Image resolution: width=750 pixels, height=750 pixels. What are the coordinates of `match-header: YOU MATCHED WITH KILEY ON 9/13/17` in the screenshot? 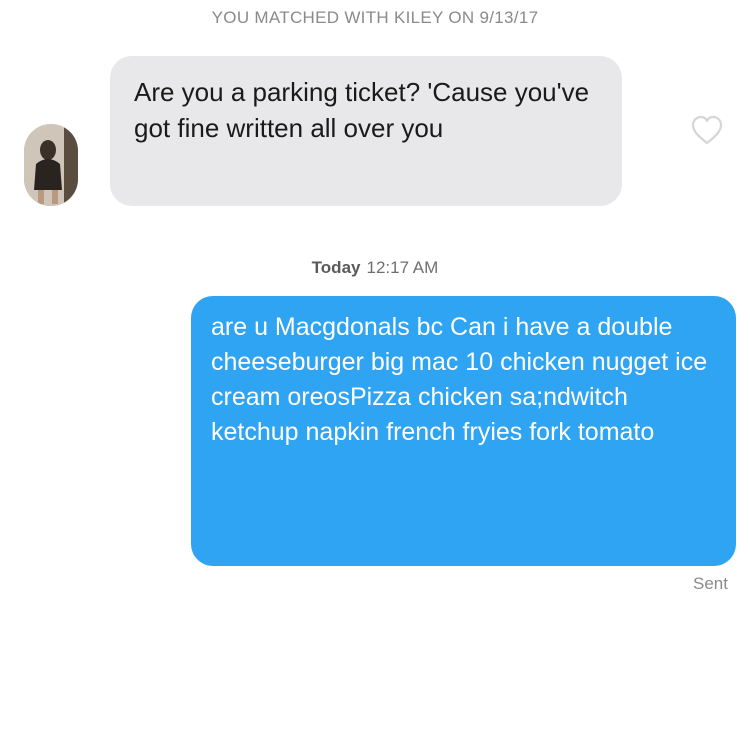 It's located at (375, 17).